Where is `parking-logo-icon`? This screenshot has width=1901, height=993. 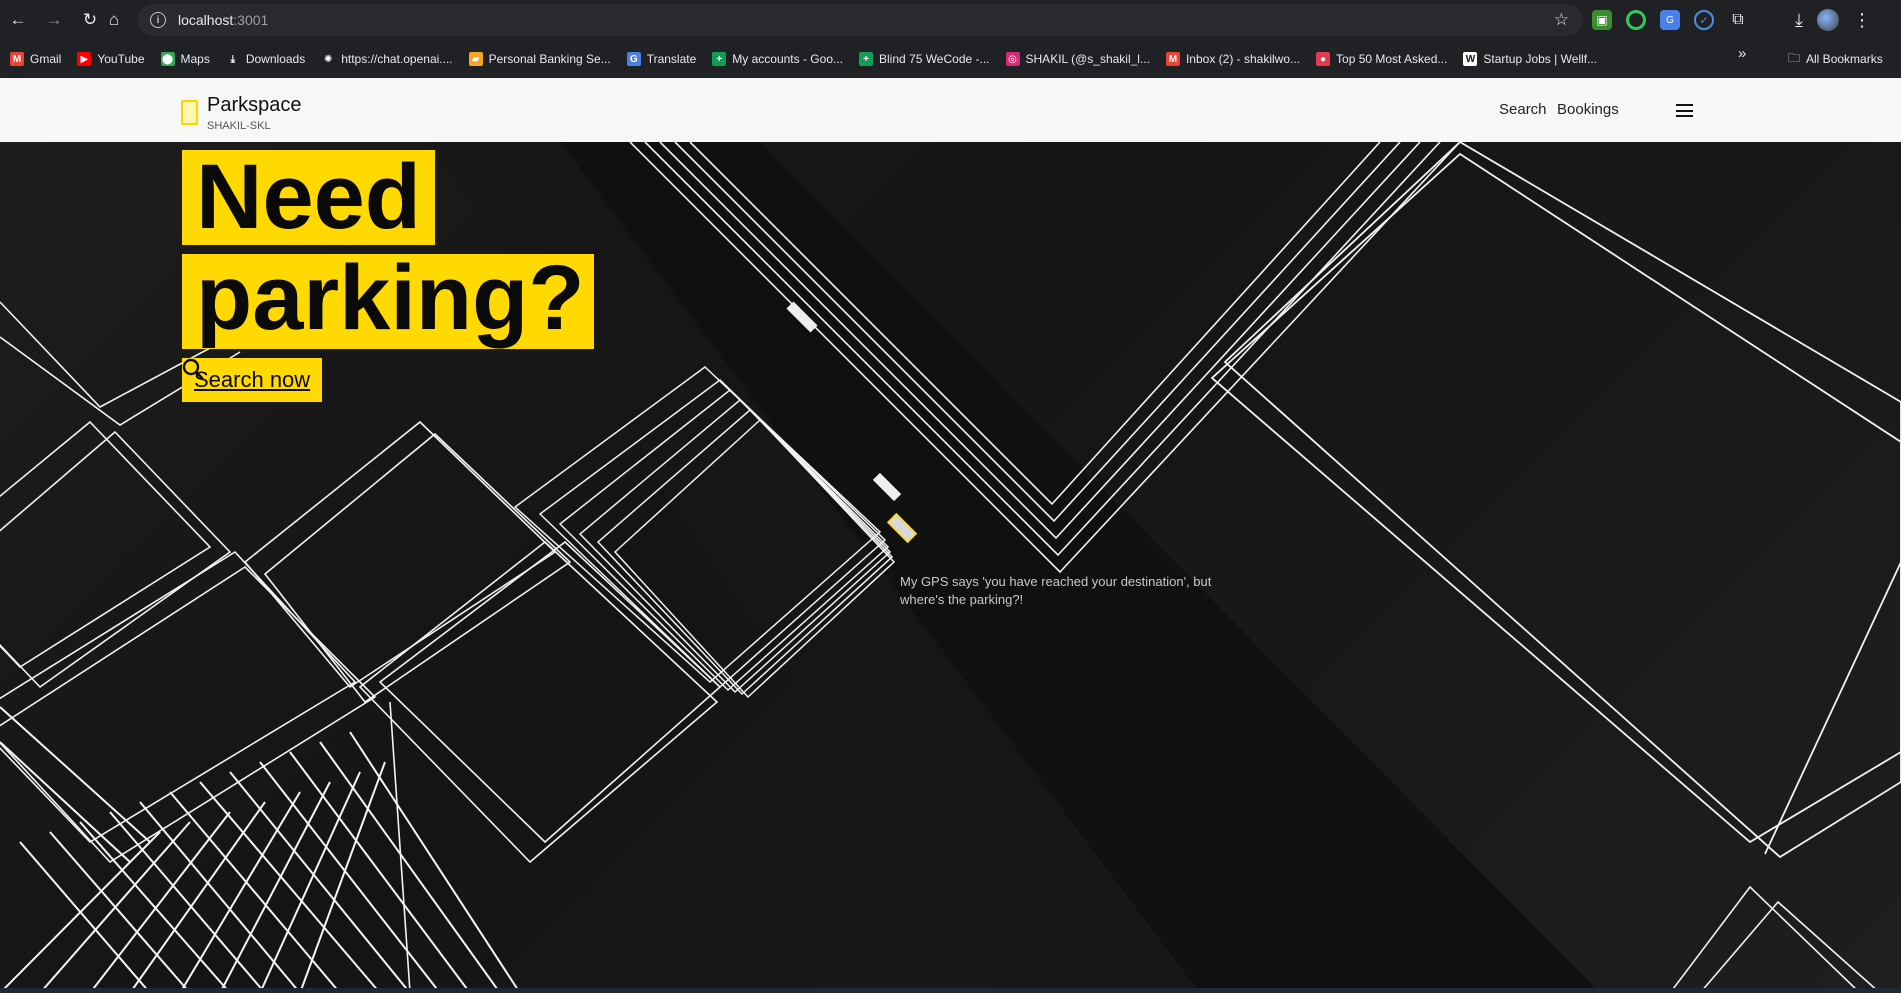
parking-logo-icon is located at coordinates (189, 112).